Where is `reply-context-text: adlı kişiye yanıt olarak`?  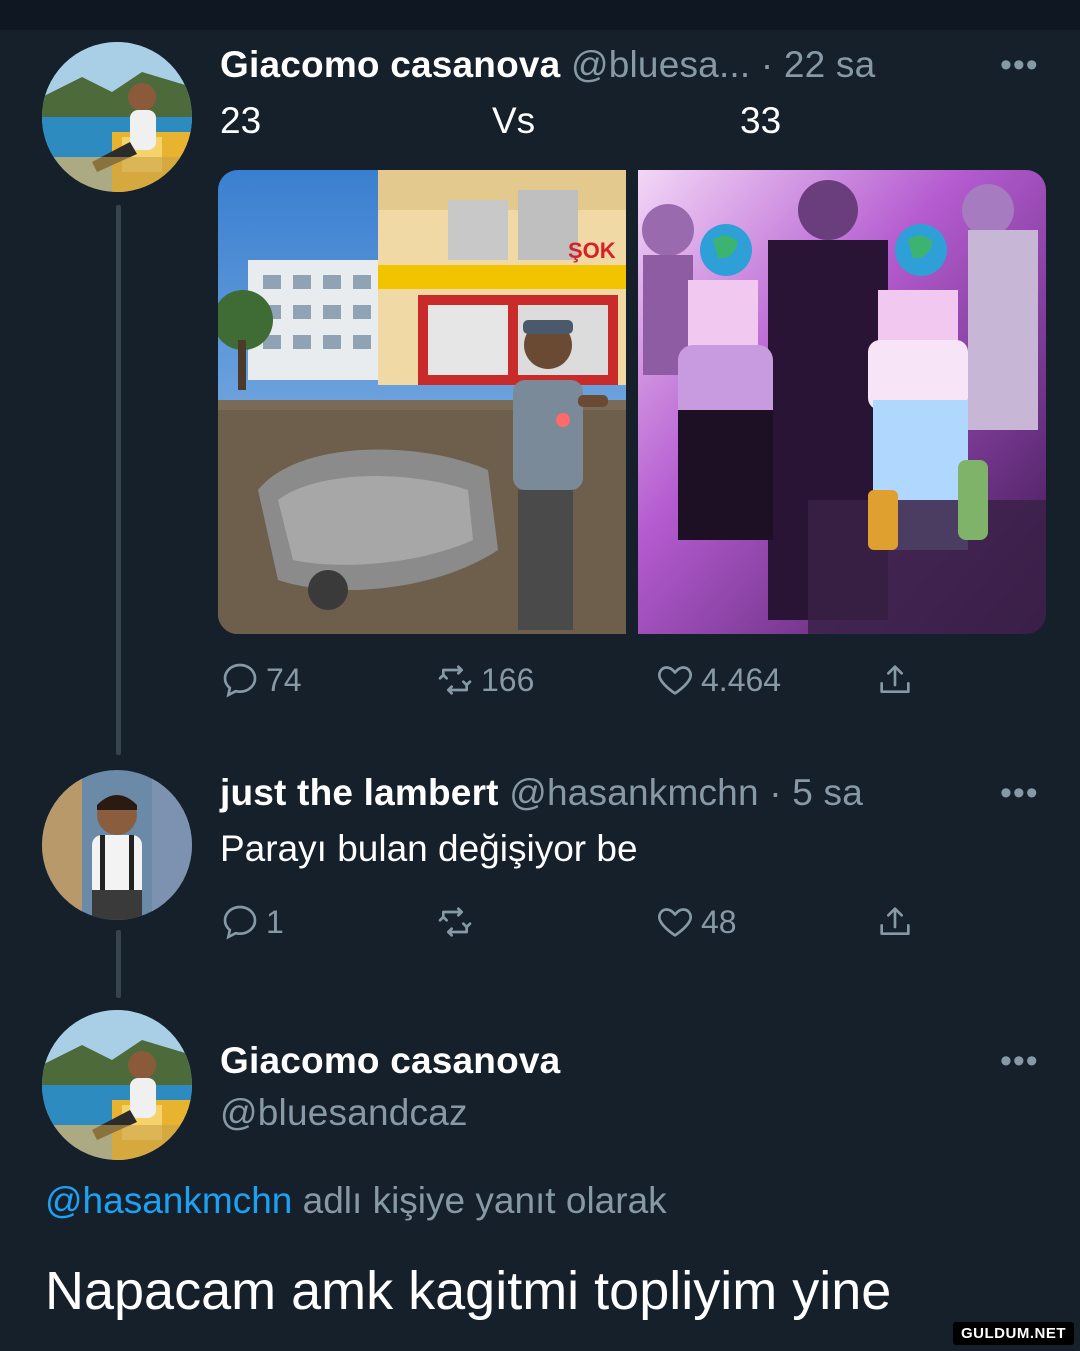
reply-context-text: adlı kişiye yanıt olarak is located at coordinates (484, 1200).